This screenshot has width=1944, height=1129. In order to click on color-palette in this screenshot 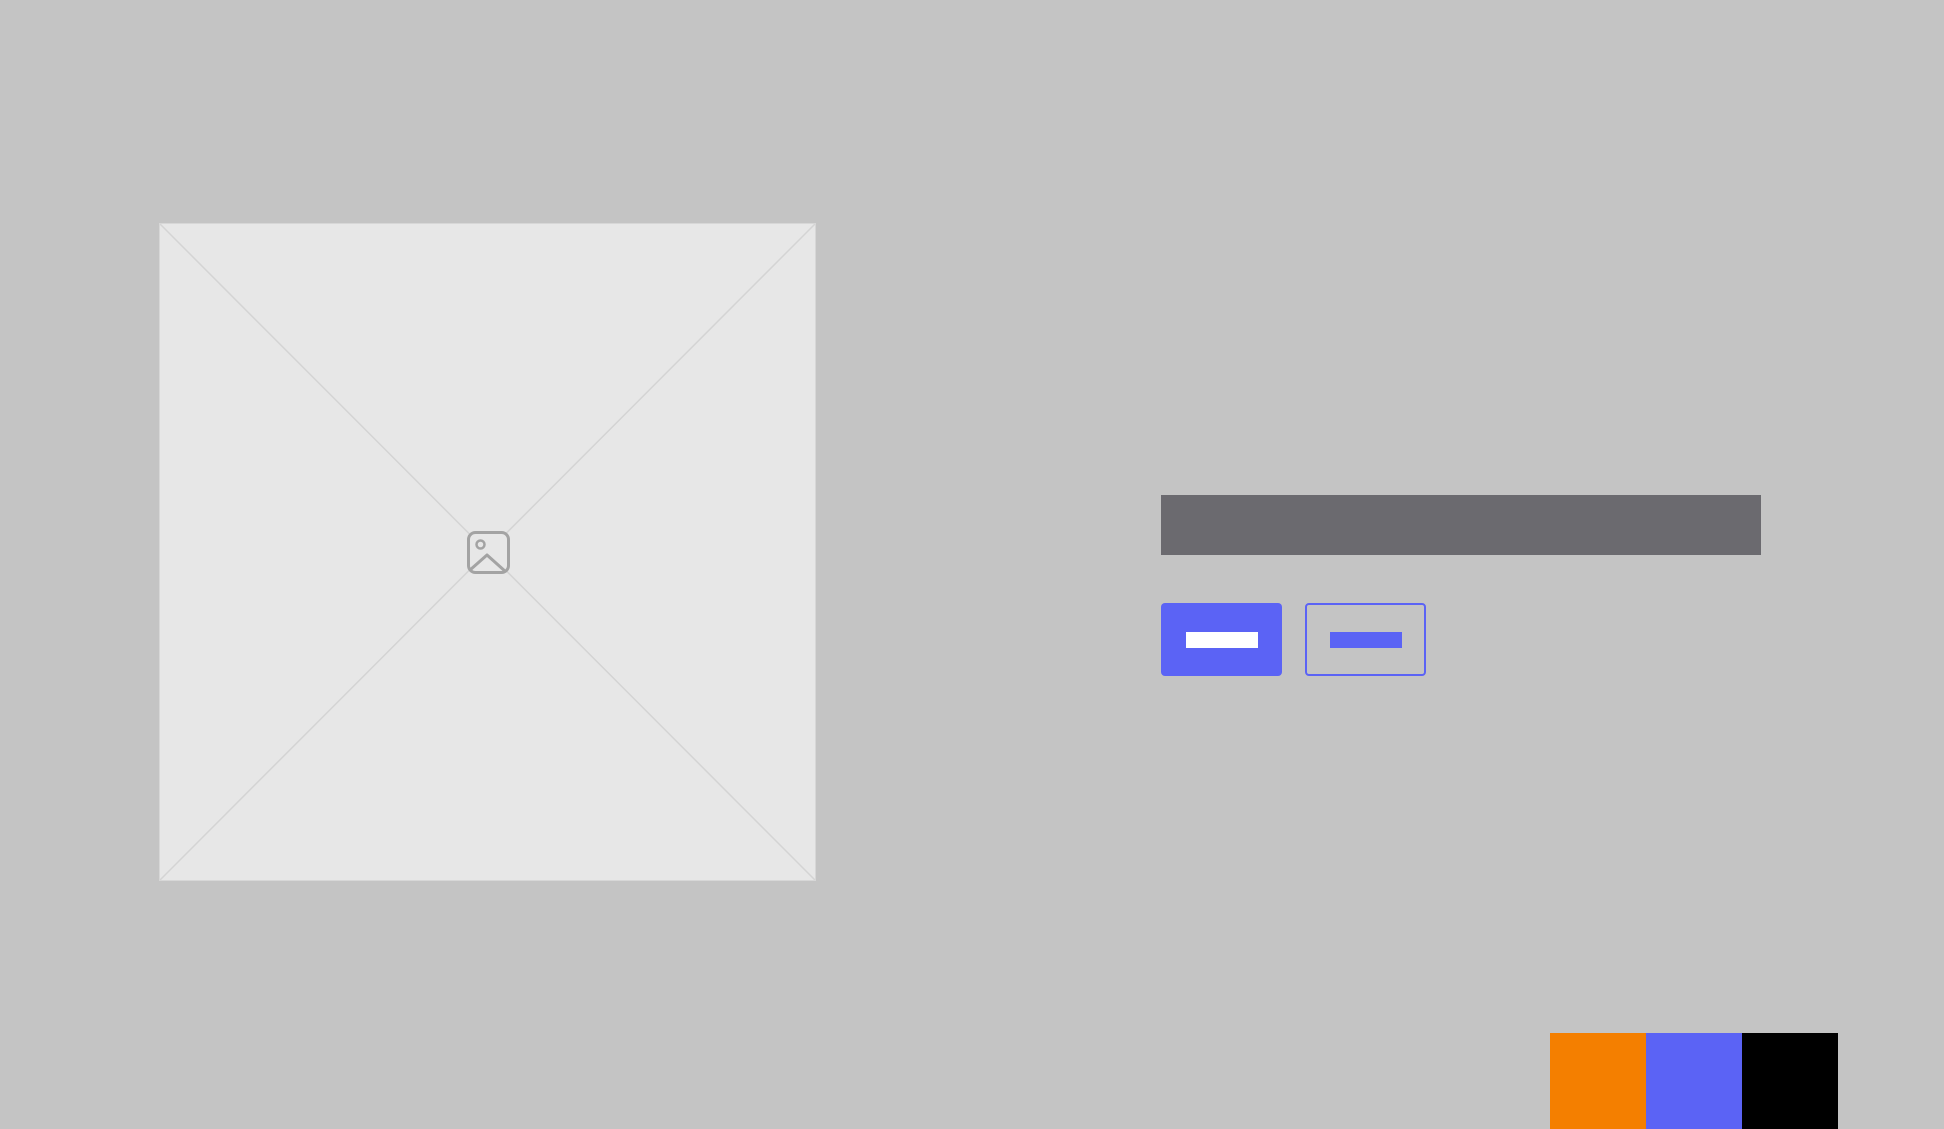, I will do `click(1694, 1081)`.